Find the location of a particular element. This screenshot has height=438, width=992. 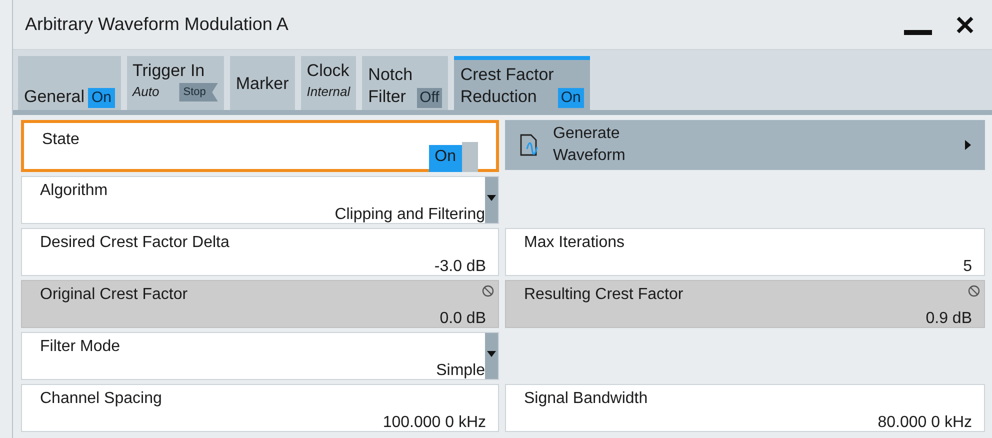

field-label: Algorithm is located at coordinates (74, 191).